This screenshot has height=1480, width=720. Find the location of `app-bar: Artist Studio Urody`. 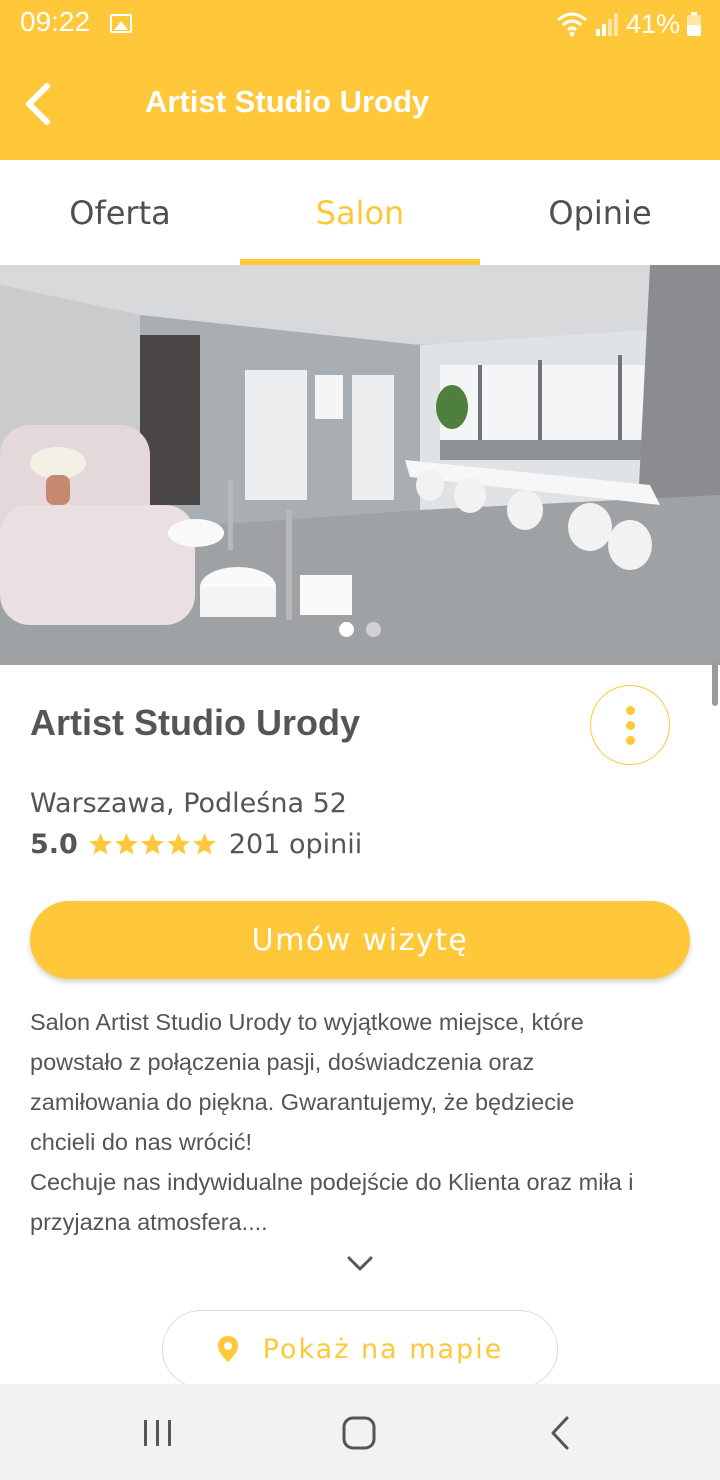

app-bar: Artist Studio Urody is located at coordinates (360, 104).